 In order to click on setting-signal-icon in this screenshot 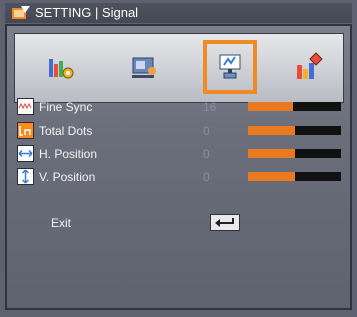, I will do `click(230, 66)`.